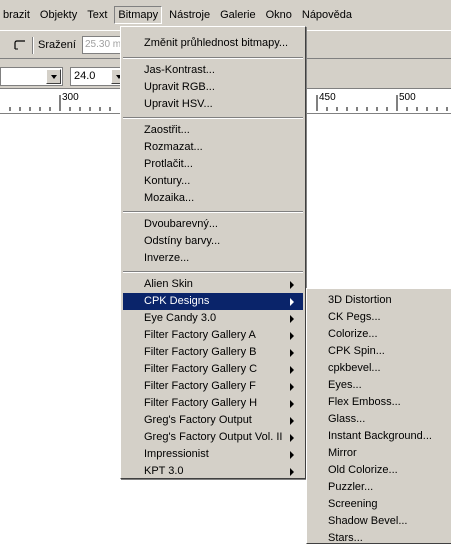 The width and height of the screenshot is (451, 544). What do you see at coordinates (98, 76) in the screenshot?
I see `font-size-combo: 24.0` at bounding box center [98, 76].